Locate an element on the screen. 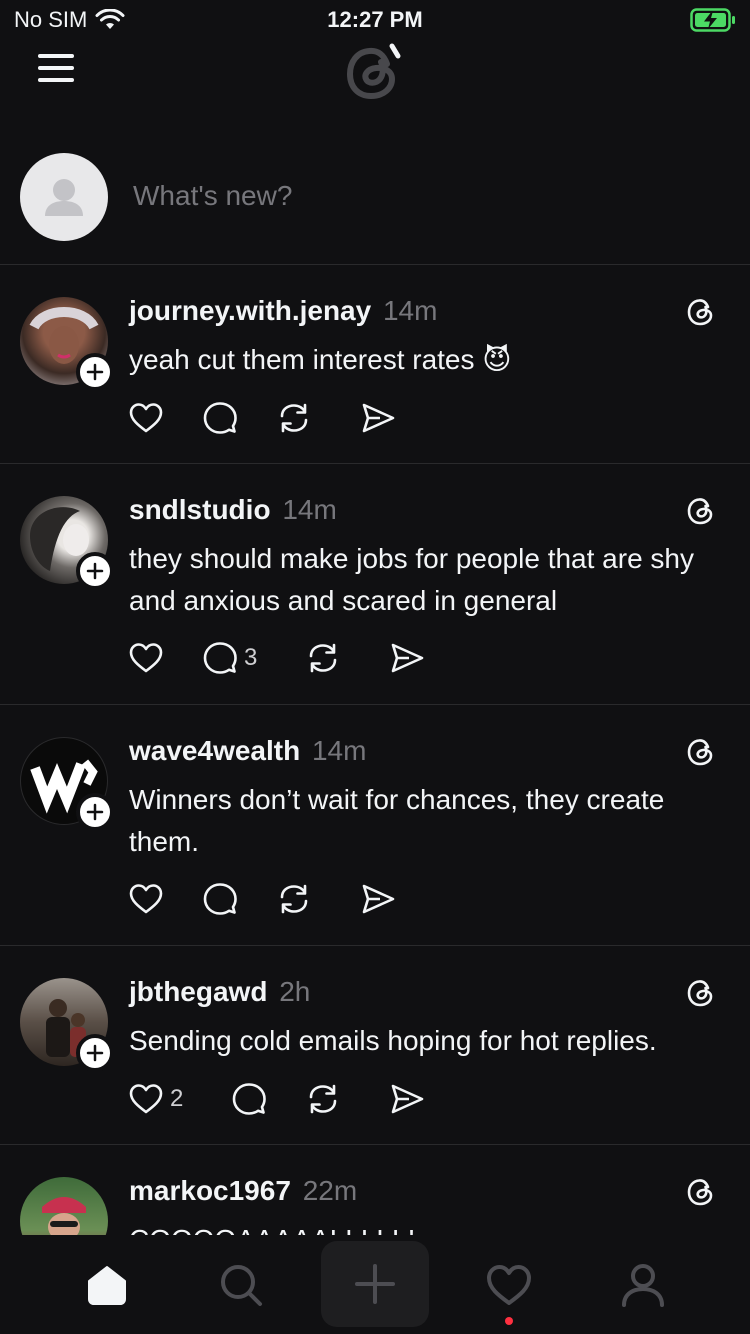 The height and width of the screenshot is (1334, 750). search-icon is located at coordinates (241, 1285).